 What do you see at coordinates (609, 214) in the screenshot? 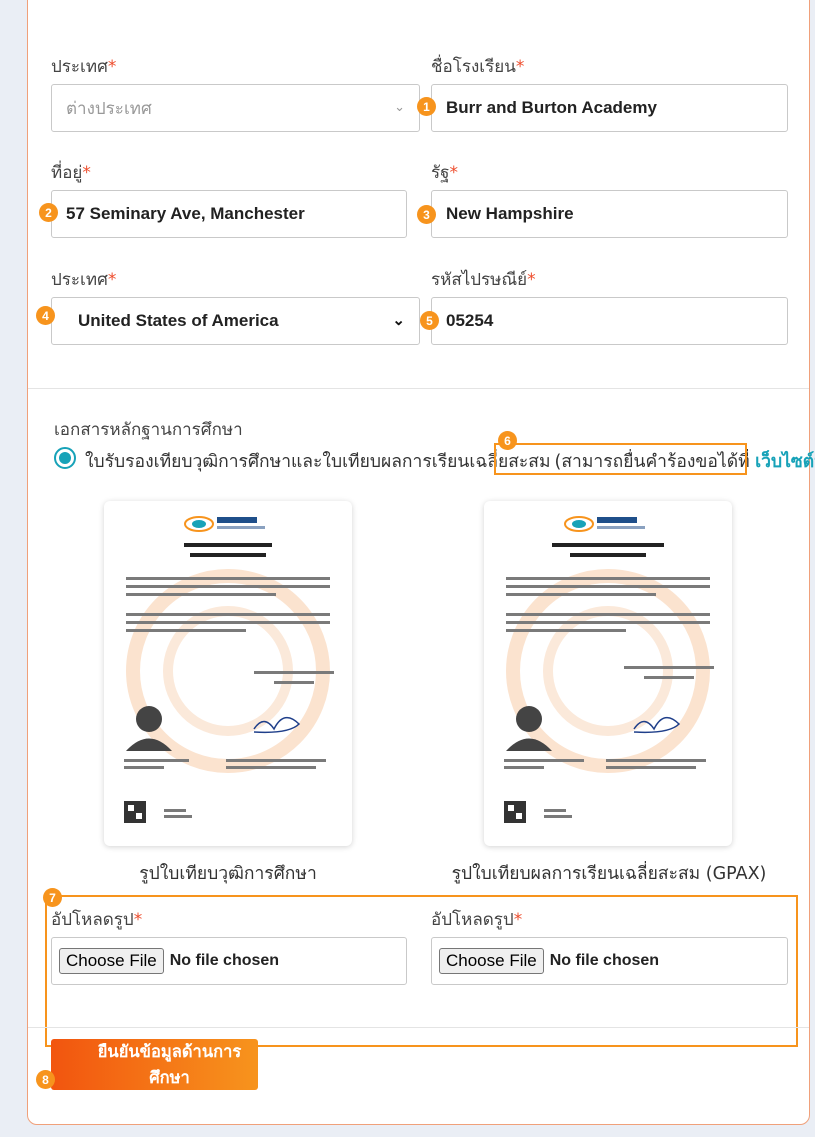
I see `state-input: New Hampshire` at bounding box center [609, 214].